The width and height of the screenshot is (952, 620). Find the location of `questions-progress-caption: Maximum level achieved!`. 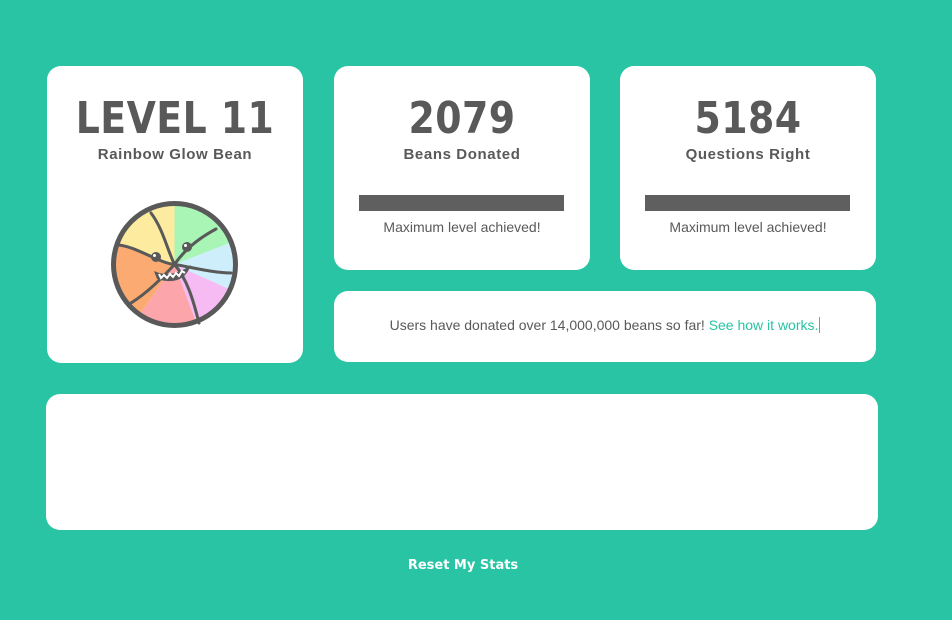

questions-progress-caption: Maximum level achieved! is located at coordinates (748, 227).